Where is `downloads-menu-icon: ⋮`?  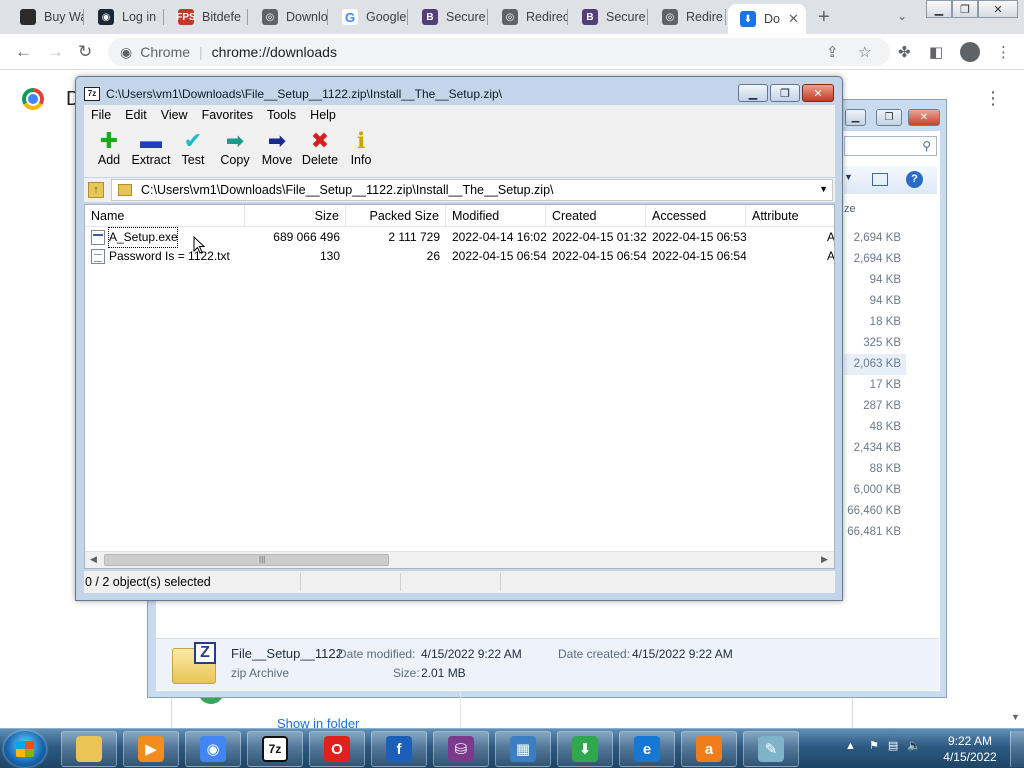 downloads-menu-icon: ⋮ is located at coordinates (993, 98).